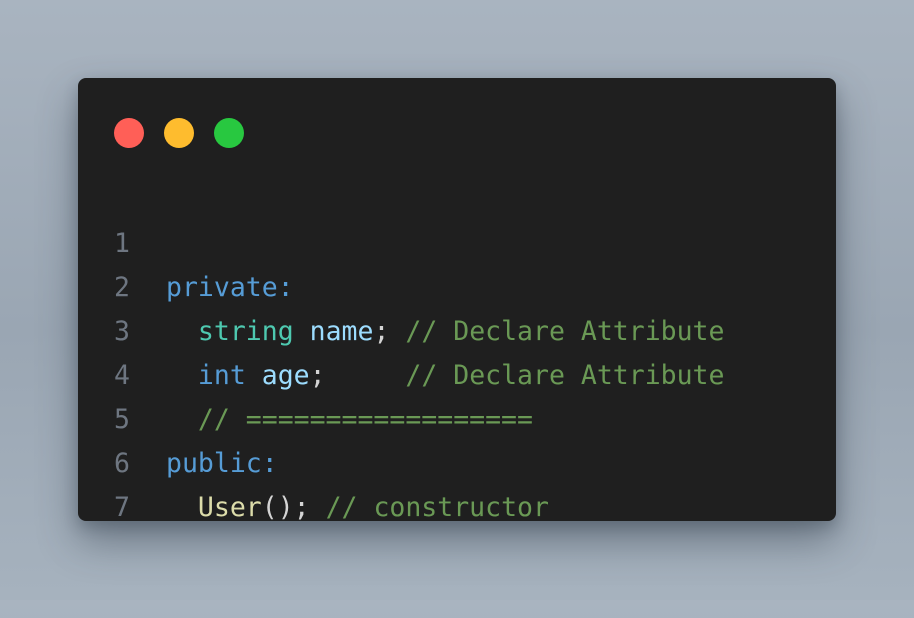 The width and height of the screenshot is (914, 618). I want to click on function-token: User, so click(229, 507).